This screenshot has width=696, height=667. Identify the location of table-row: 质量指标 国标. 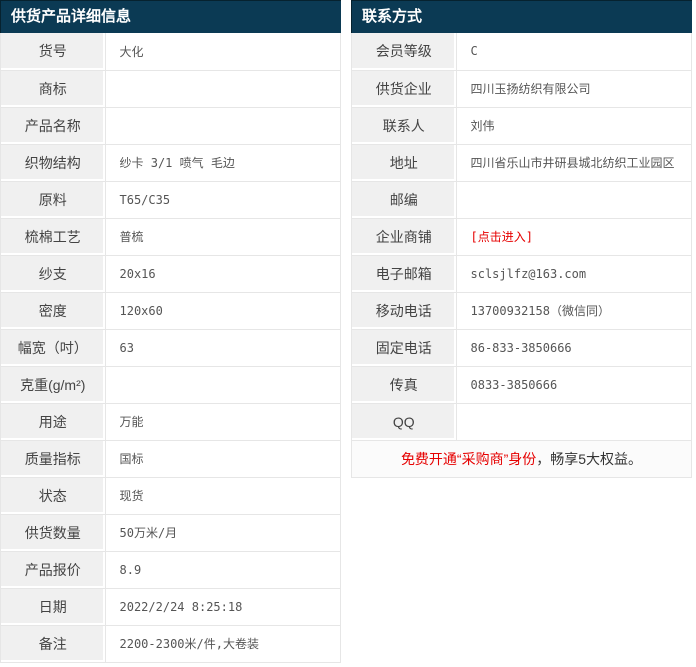
(170, 459).